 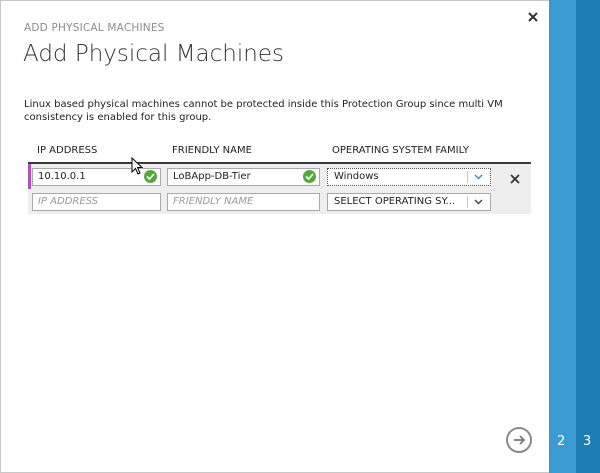 What do you see at coordinates (243, 177) in the screenshot?
I see `friendly-name-field: LoBApp-DB-Tier` at bounding box center [243, 177].